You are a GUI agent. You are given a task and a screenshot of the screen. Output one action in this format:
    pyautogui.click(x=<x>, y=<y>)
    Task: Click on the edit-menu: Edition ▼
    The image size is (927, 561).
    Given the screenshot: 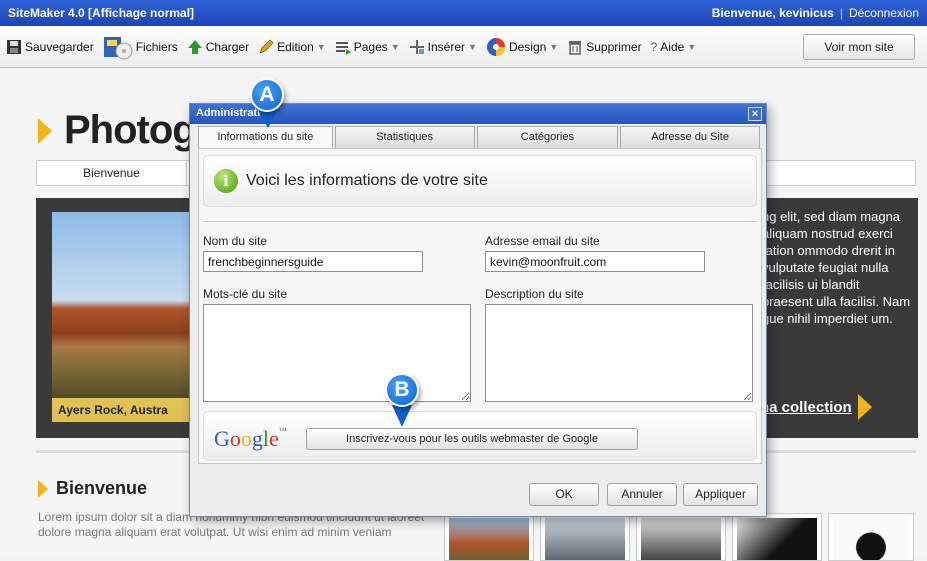 What is the action you would take?
    pyautogui.click(x=292, y=46)
    